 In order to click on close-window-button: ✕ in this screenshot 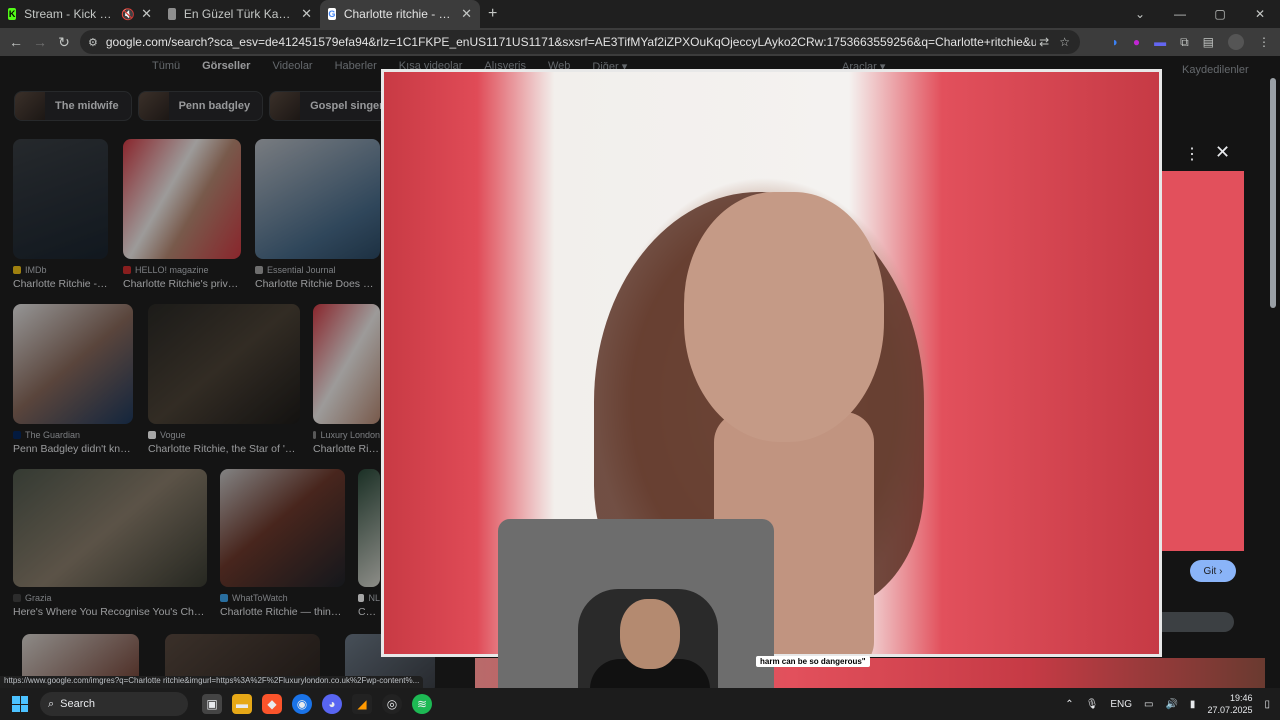, I will do `click(1260, 14)`.